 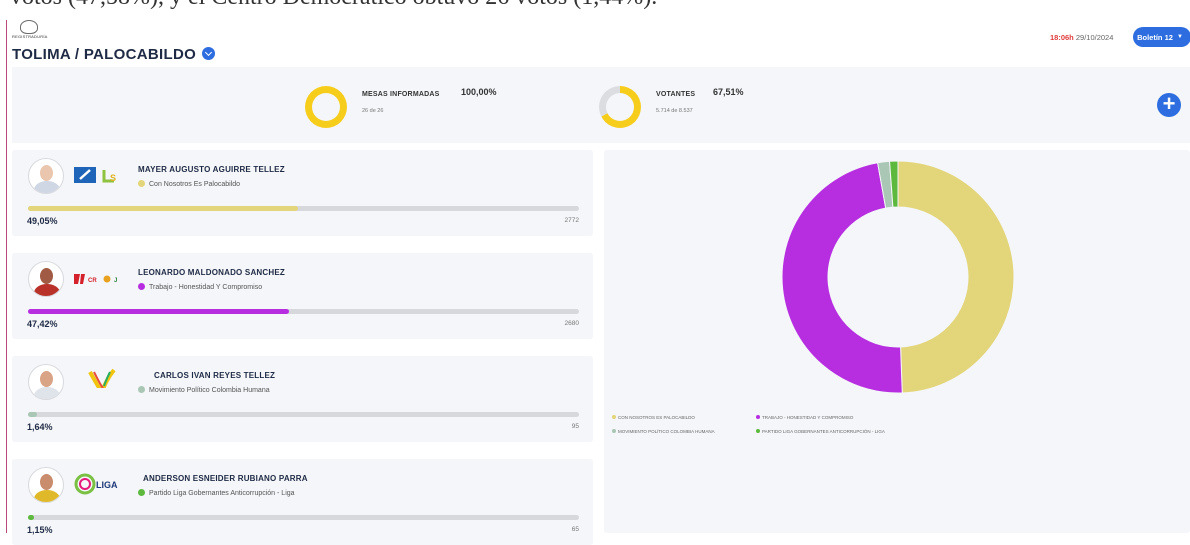 What do you see at coordinates (42, 221) in the screenshot?
I see `vote-percent: 49,05%` at bounding box center [42, 221].